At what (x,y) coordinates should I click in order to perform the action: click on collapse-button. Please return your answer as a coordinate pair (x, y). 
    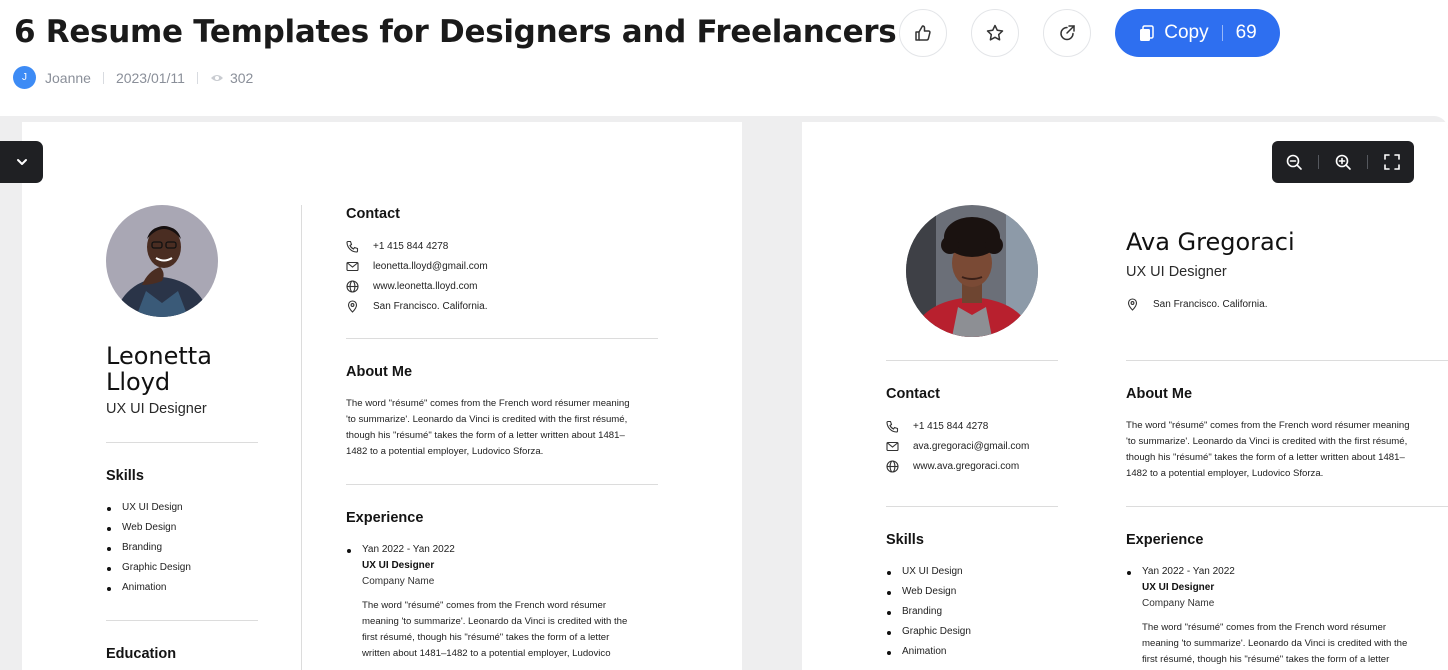
    Looking at the image, I should click on (21, 162).